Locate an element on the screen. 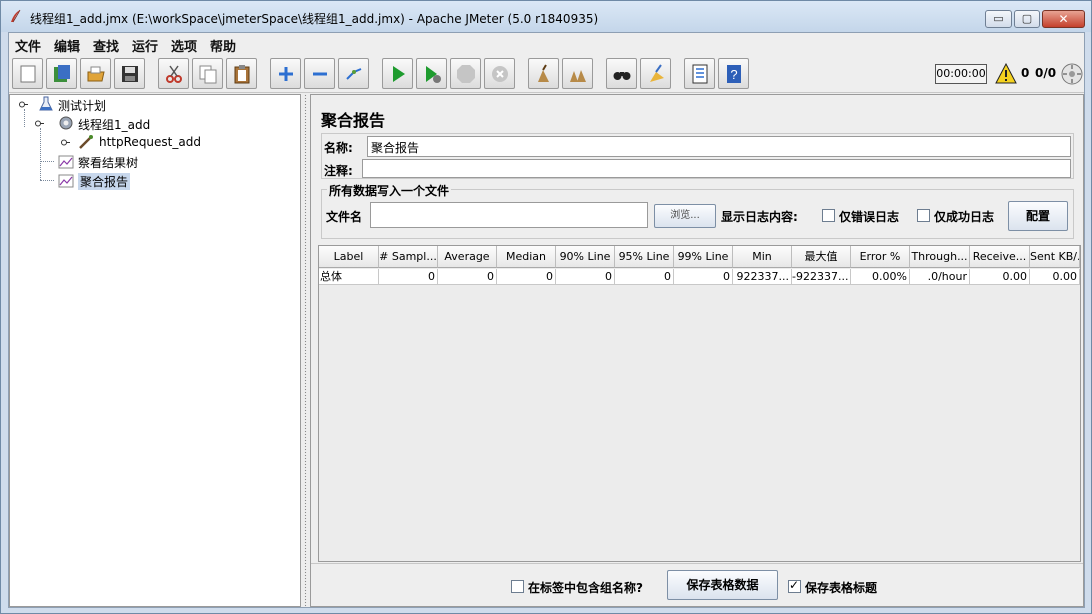 The height and width of the screenshot is (614, 1092). errors-only-checkbox is located at coordinates (828, 215).